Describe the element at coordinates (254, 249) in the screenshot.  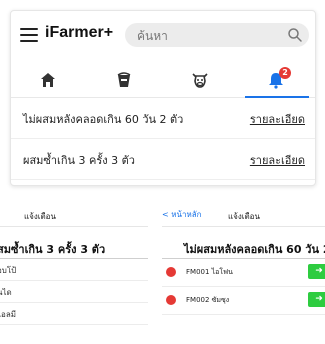
I see `panel-heading: ไม่ผสมหลังคลอดเกิน 60 วัน 2` at that location.